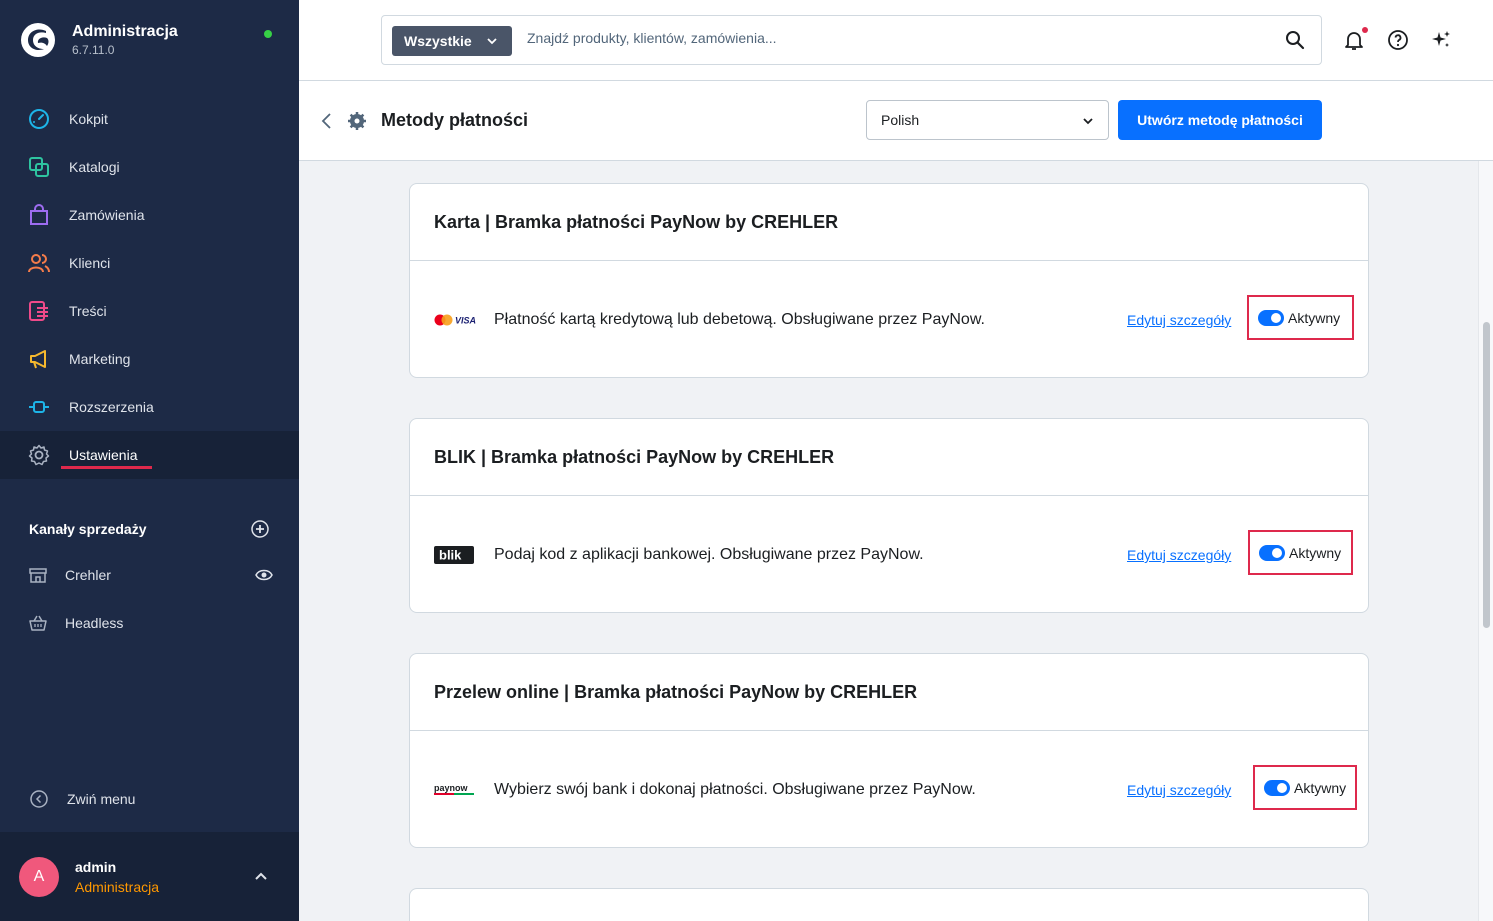 The height and width of the screenshot is (921, 1493). Describe the element at coordinates (88, 529) in the screenshot. I see `sales-channels-title: Kanały sprzedaży` at that location.